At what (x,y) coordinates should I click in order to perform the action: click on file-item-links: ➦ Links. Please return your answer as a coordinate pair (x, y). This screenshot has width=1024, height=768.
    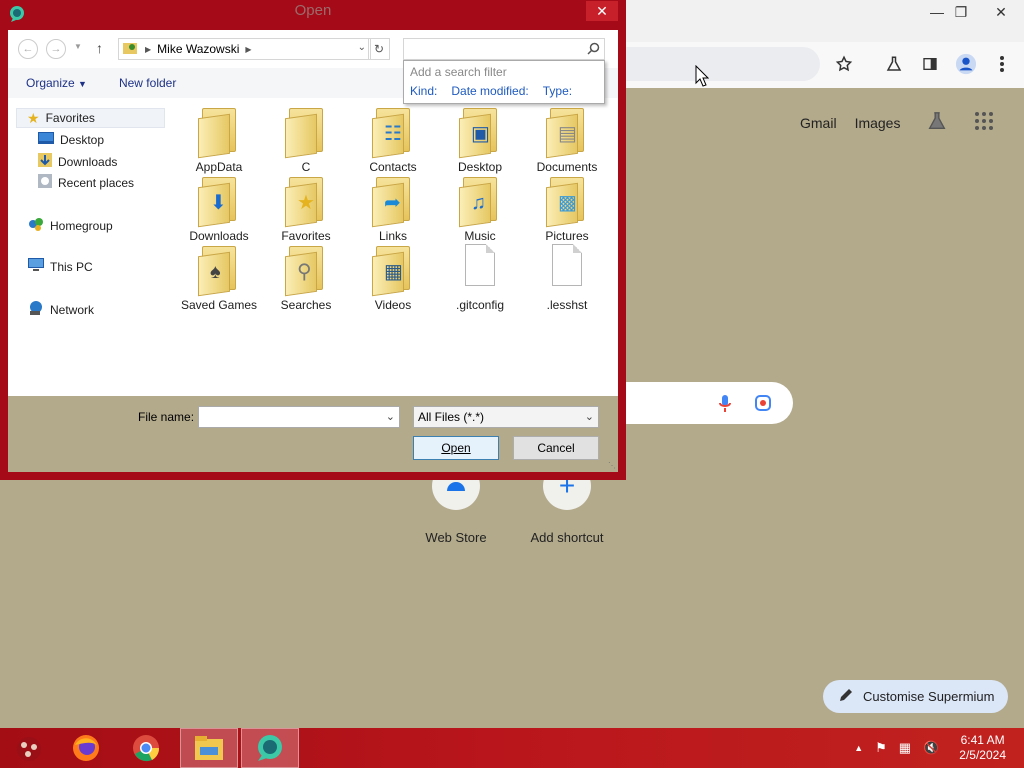
    Looking at the image, I should click on (393, 209).